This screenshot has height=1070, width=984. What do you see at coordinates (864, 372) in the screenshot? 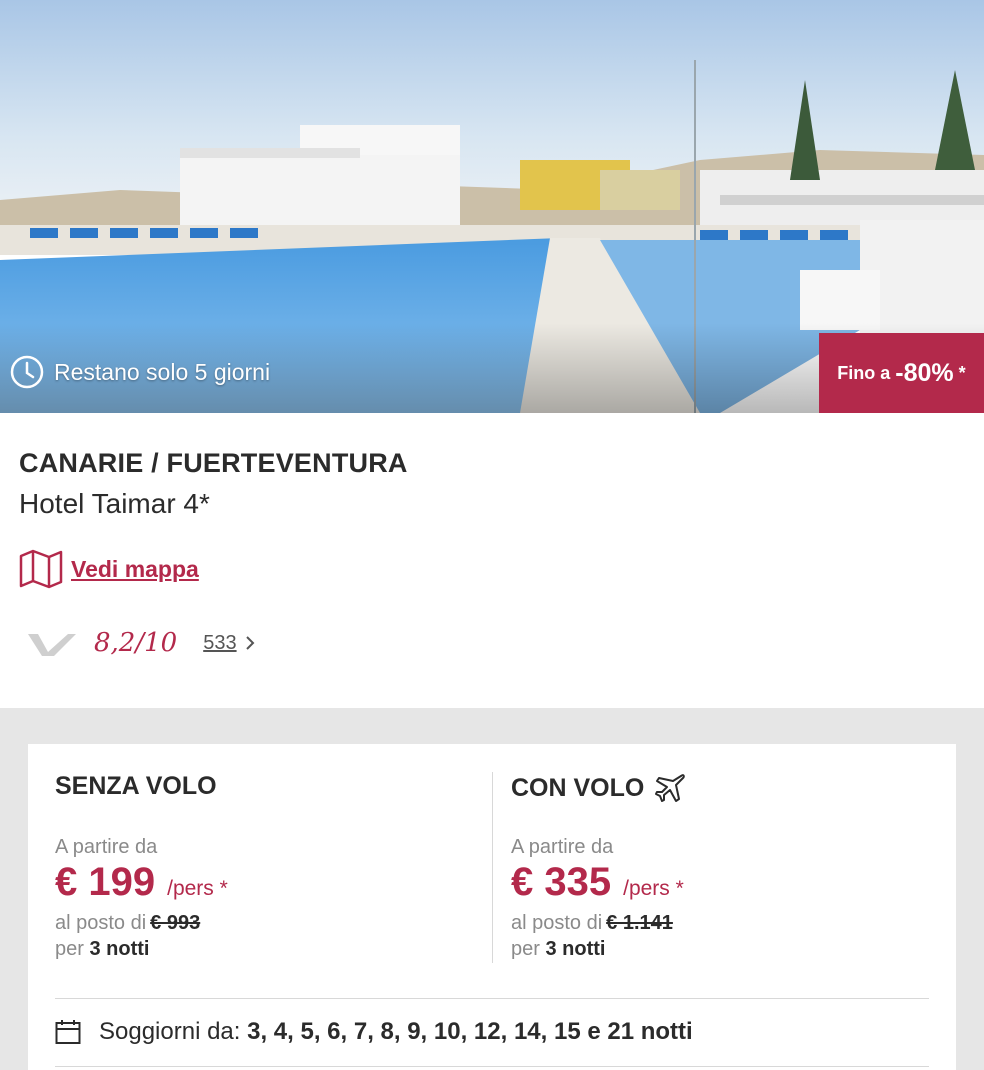
I see `discount-prefix: Fino a` at bounding box center [864, 372].